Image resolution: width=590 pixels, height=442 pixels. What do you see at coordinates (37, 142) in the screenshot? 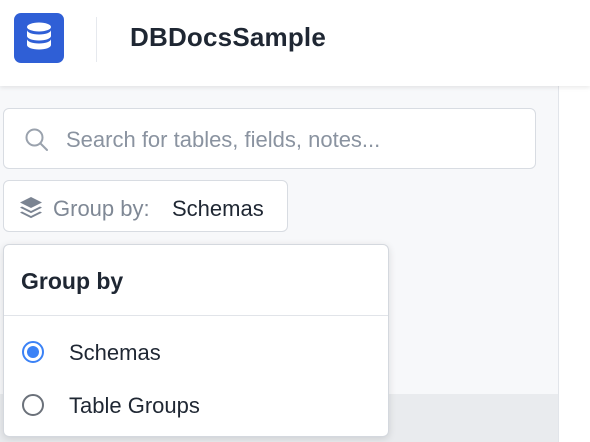
I see `search-icon` at bounding box center [37, 142].